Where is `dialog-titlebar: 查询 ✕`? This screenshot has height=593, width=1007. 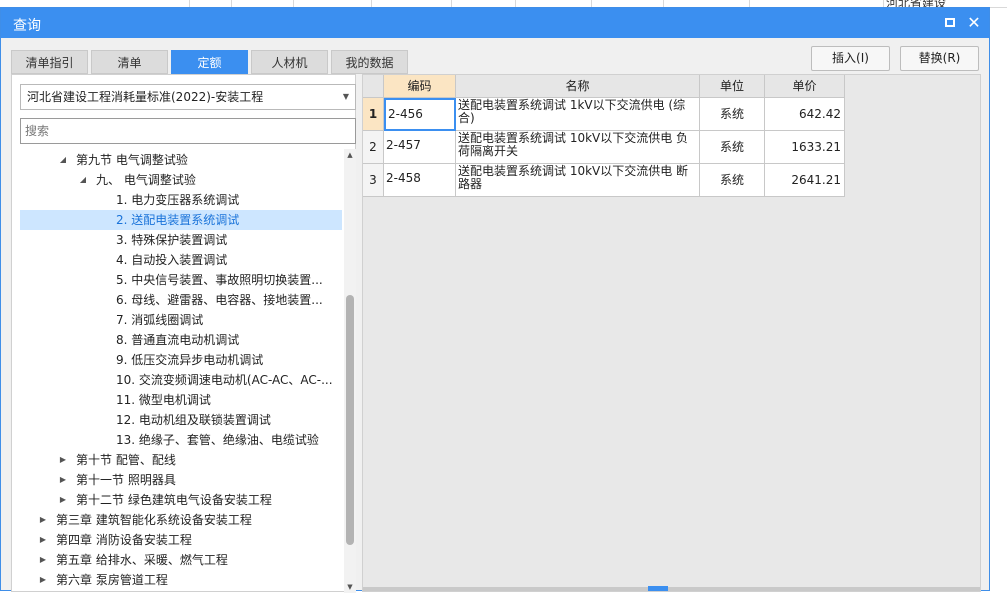 dialog-titlebar: 查询 ✕ is located at coordinates (495, 23).